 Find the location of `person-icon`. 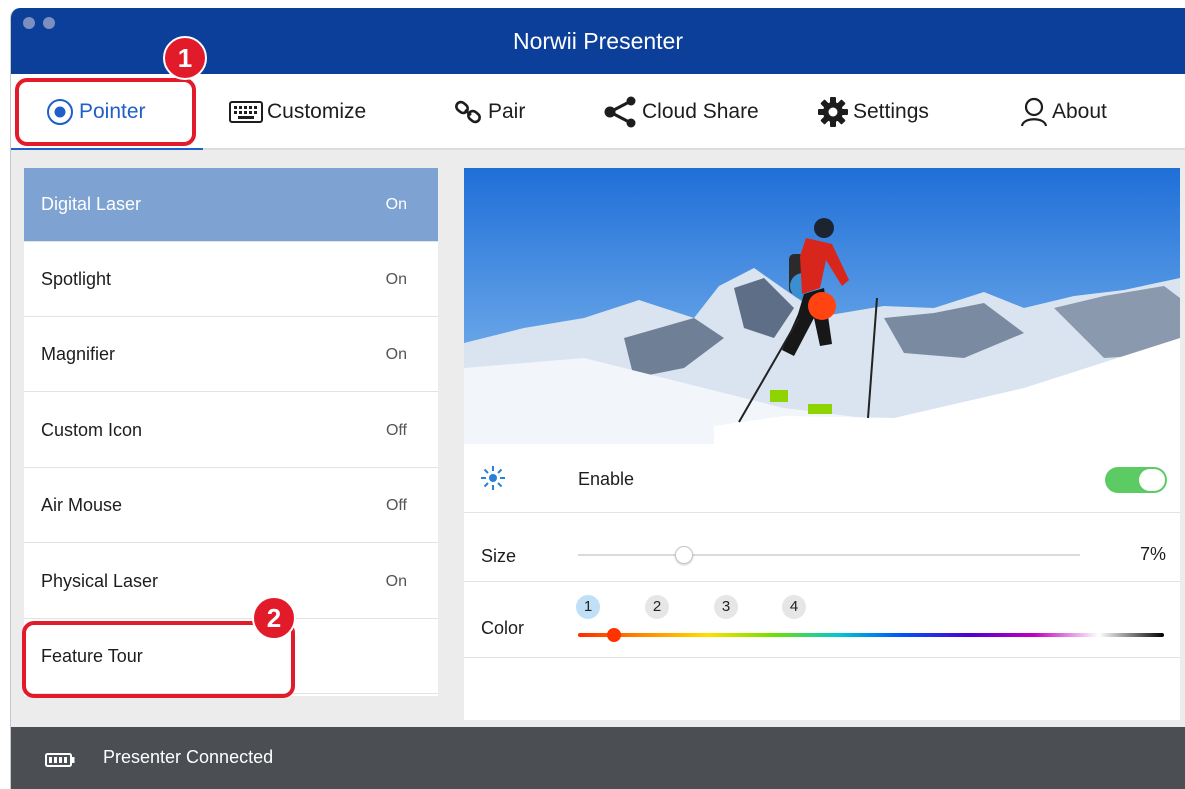

person-icon is located at coordinates (1034, 112).